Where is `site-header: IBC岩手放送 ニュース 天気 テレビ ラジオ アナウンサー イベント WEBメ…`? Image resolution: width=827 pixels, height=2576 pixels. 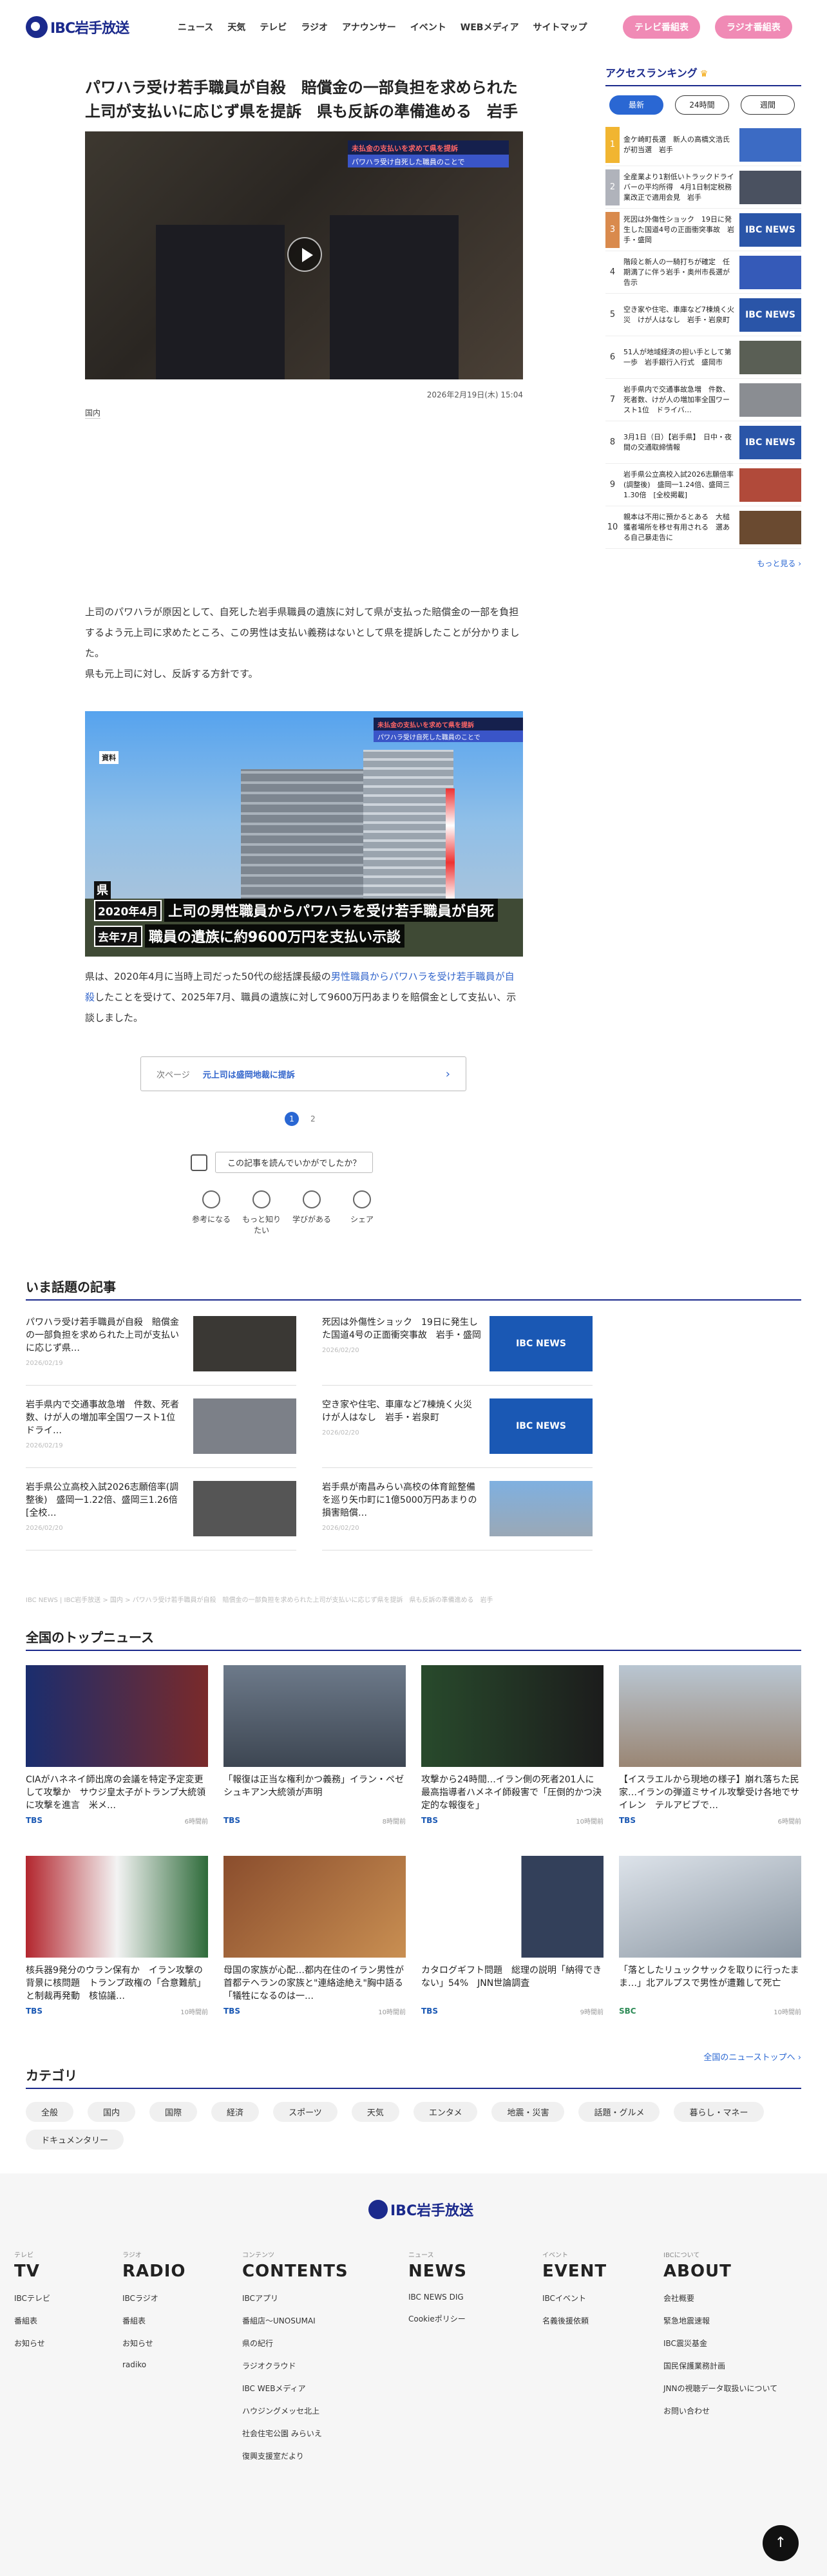
site-header: IBC岩手放送 ニュース 天気 テレビ ラジオ アナウンサー イベント WEBメ… is located at coordinates (413, 27).